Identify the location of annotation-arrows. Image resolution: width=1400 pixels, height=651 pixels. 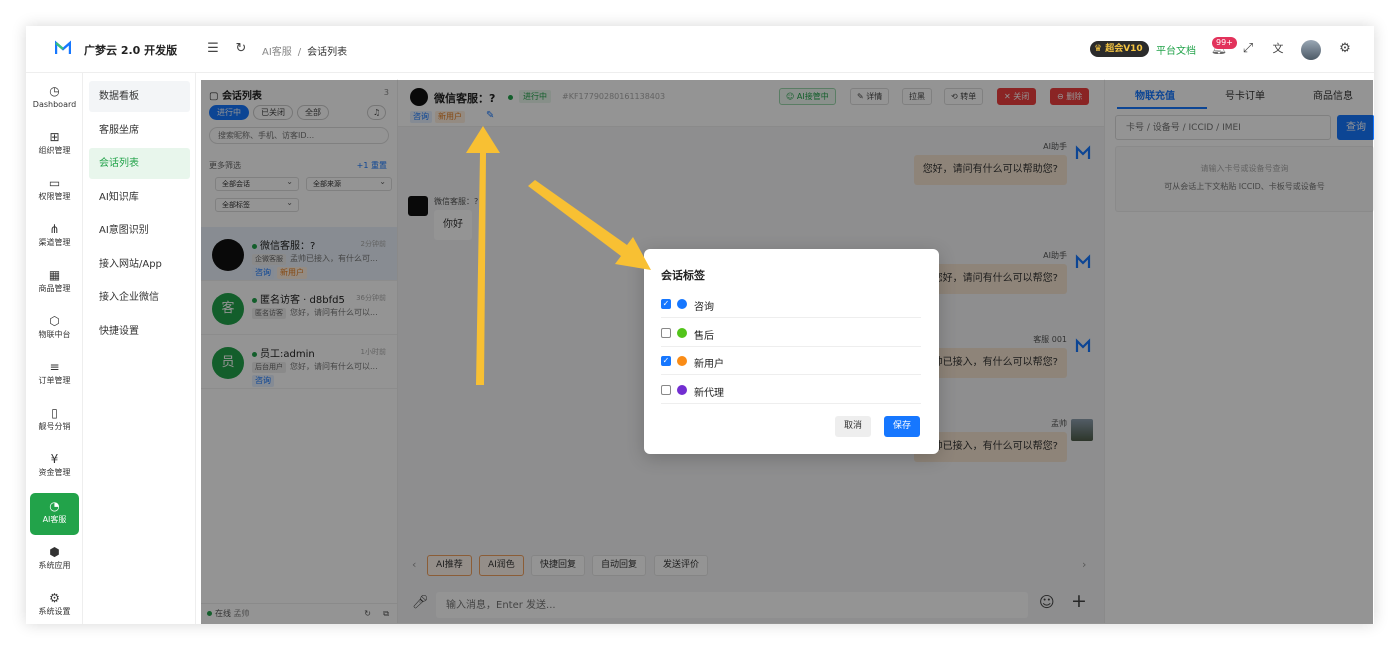
(558, 255).